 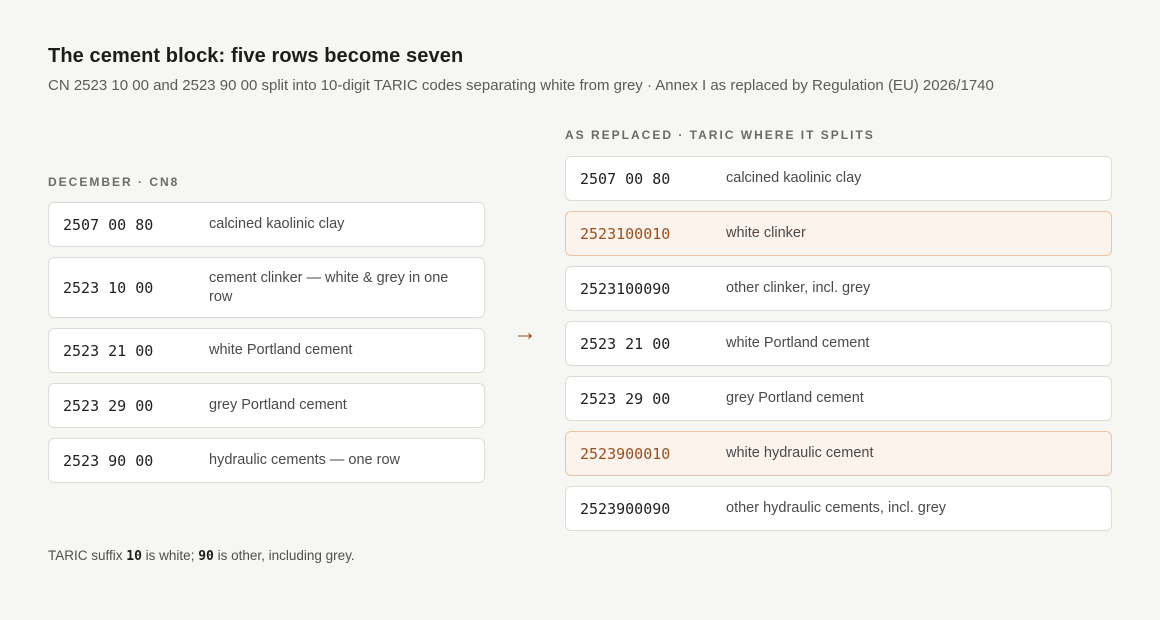 What do you see at coordinates (766, 233) in the screenshot?
I see `code-description: white clinker` at bounding box center [766, 233].